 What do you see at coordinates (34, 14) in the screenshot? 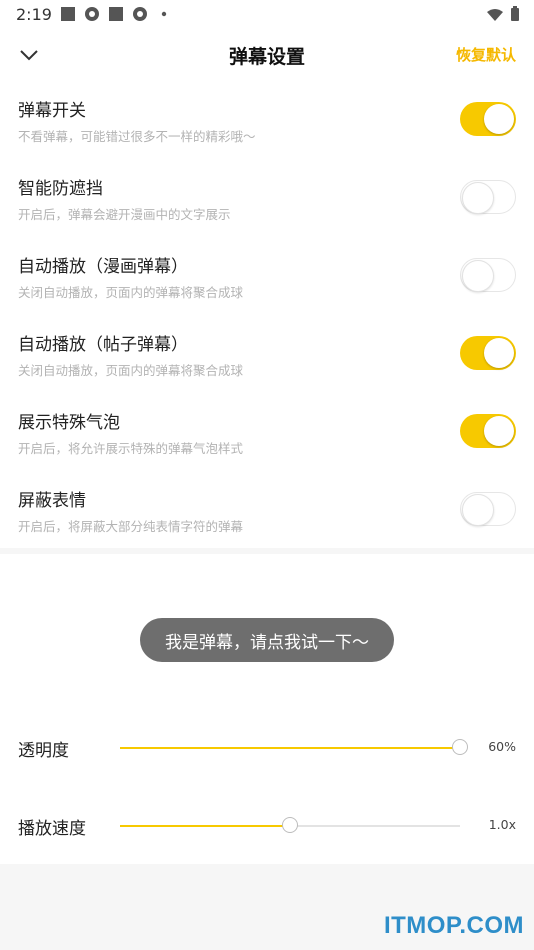
I see `status-time: 2:19` at bounding box center [34, 14].